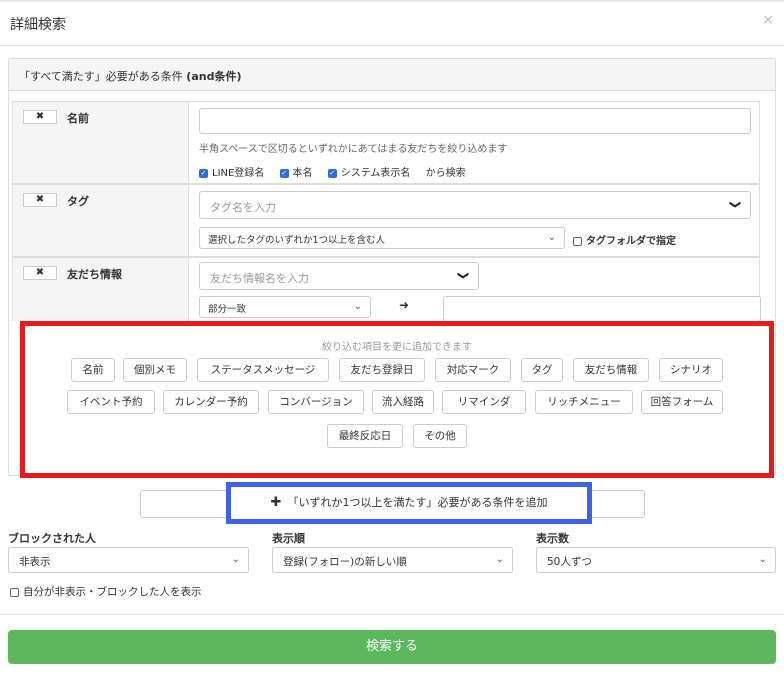  What do you see at coordinates (392, 614) in the screenshot?
I see `footer-divider` at bounding box center [392, 614].